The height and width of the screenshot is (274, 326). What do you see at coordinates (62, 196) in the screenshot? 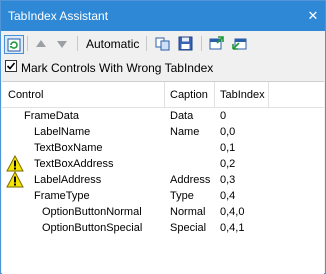
I see `control-name: FrameType` at bounding box center [62, 196].